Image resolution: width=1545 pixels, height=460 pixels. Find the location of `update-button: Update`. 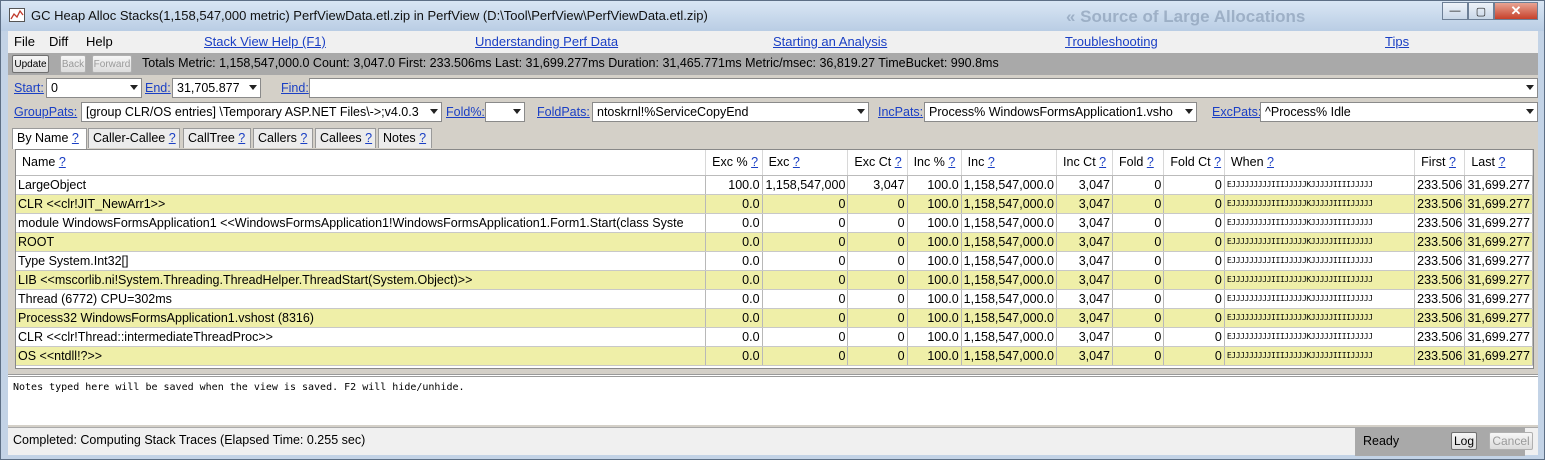

update-button: Update is located at coordinates (30, 64).